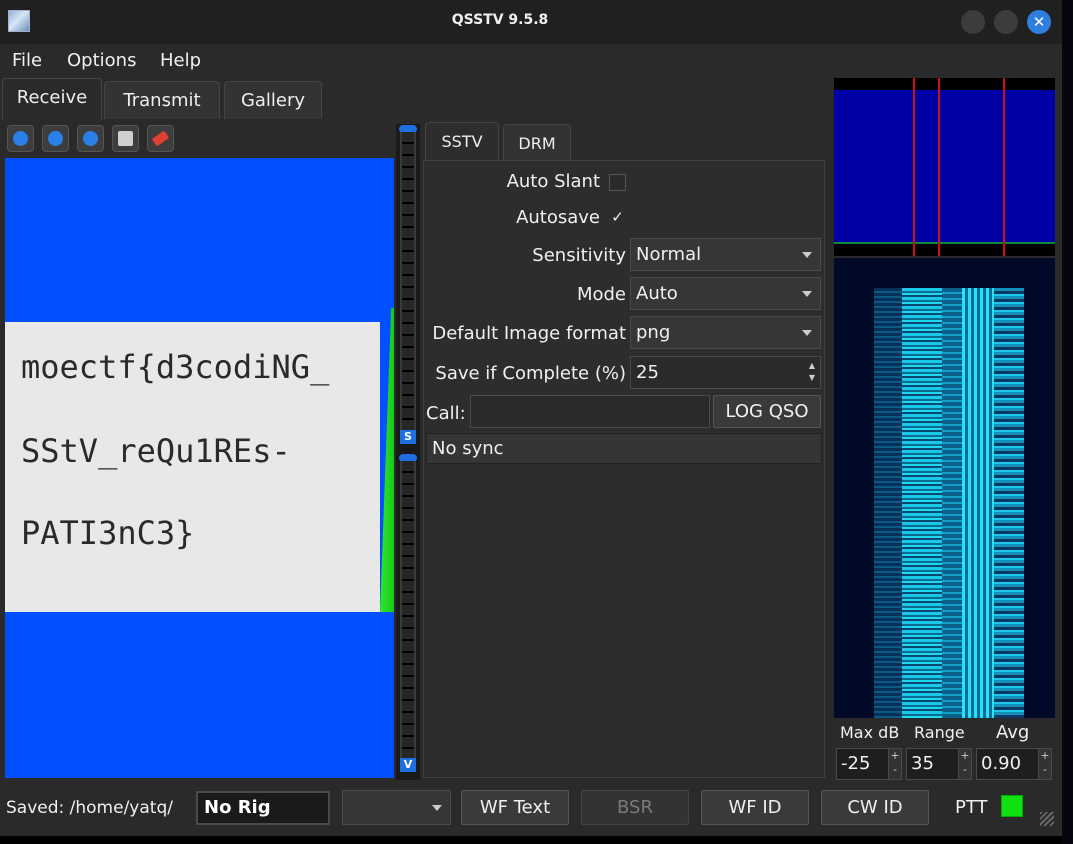  Describe the element at coordinates (515, 807) in the screenshot. I see `wf-text-button: WF Text` at that location.